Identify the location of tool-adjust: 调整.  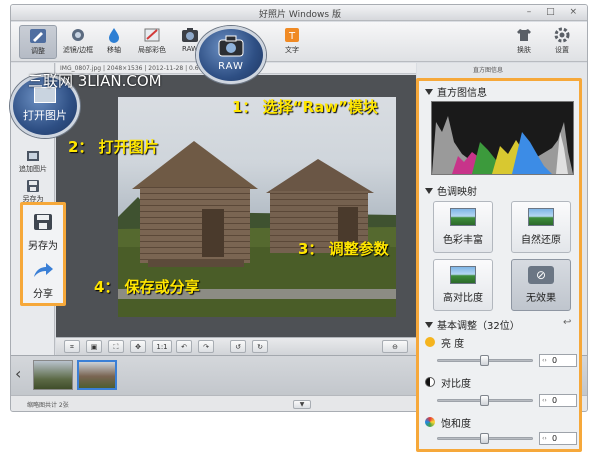
(38, 42).